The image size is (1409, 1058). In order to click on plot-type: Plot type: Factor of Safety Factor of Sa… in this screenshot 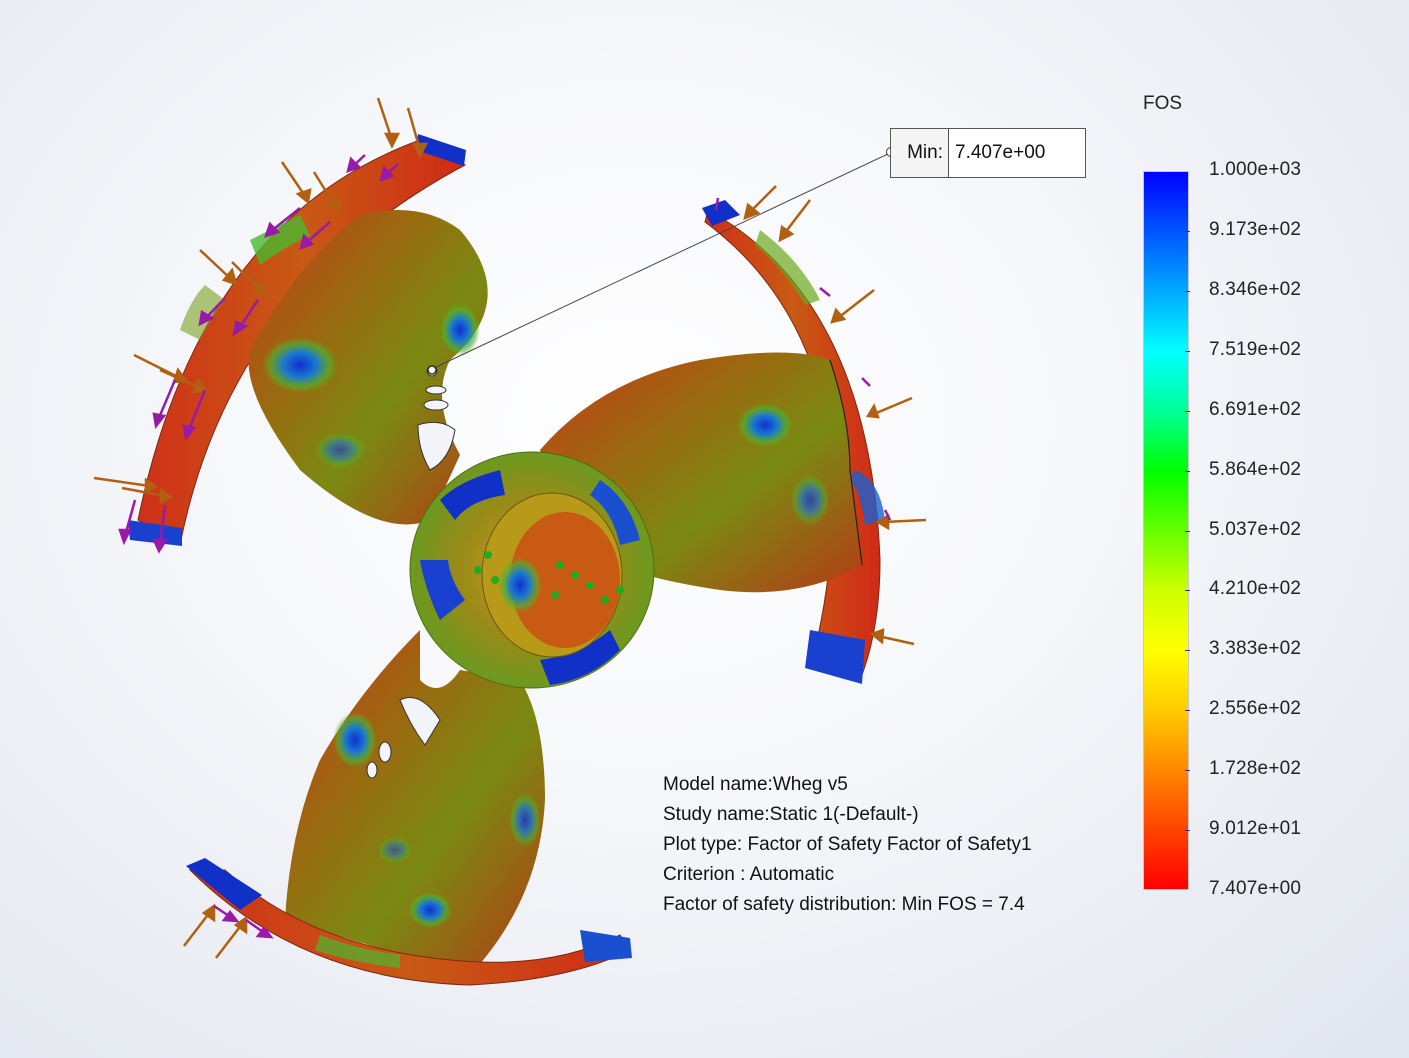, I will do `click(847, 844)`.